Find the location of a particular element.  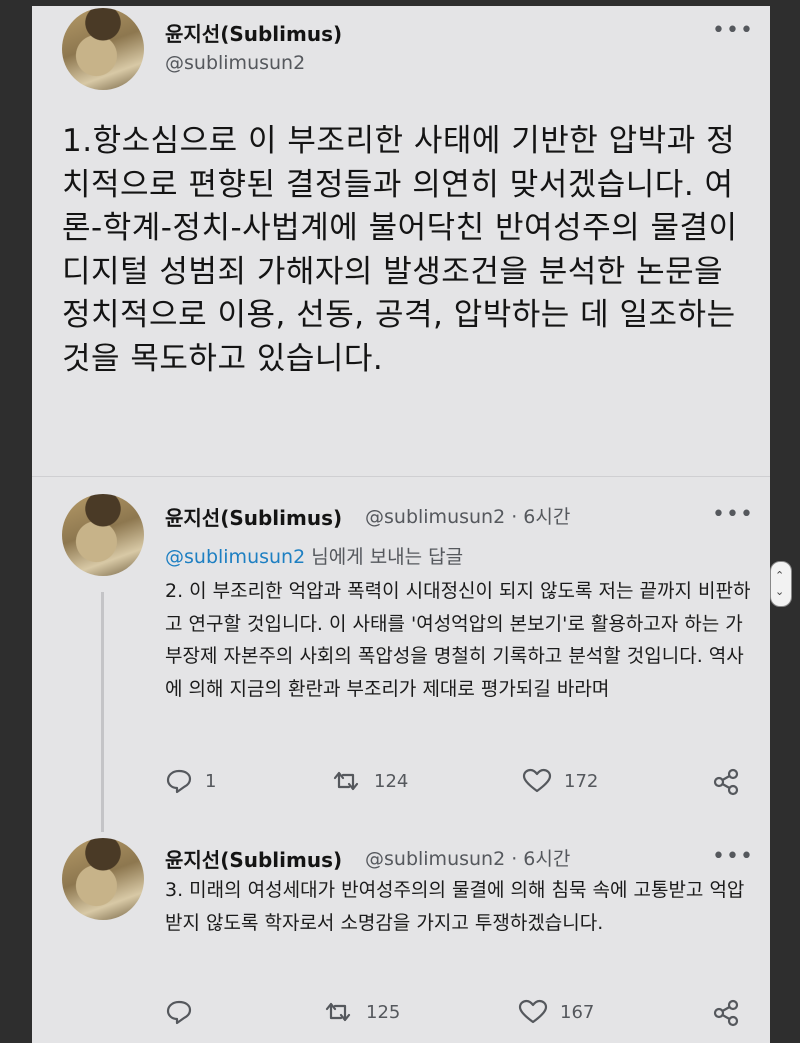

scroll-control: ⌃ ⌄ is located at coordinates (781, 584).